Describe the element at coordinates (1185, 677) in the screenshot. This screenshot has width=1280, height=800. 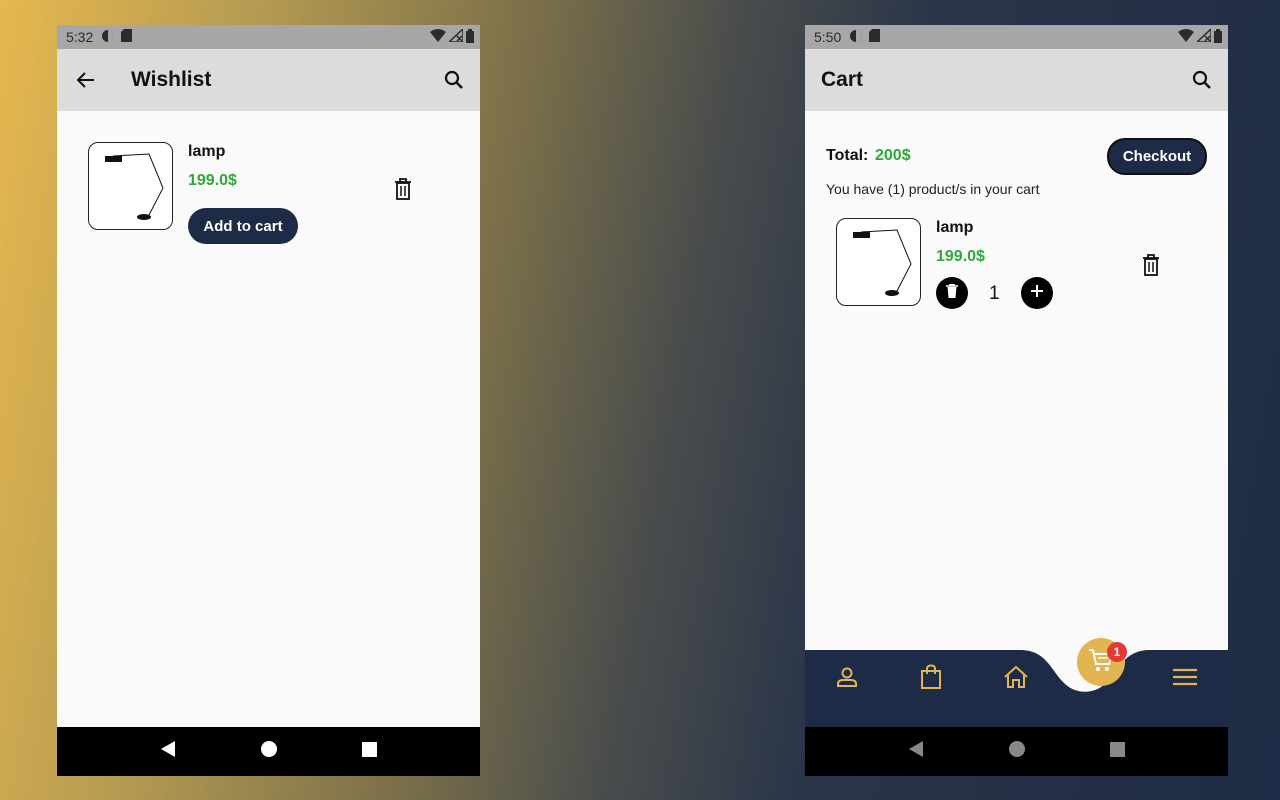
I see `menu-icon` at that location.